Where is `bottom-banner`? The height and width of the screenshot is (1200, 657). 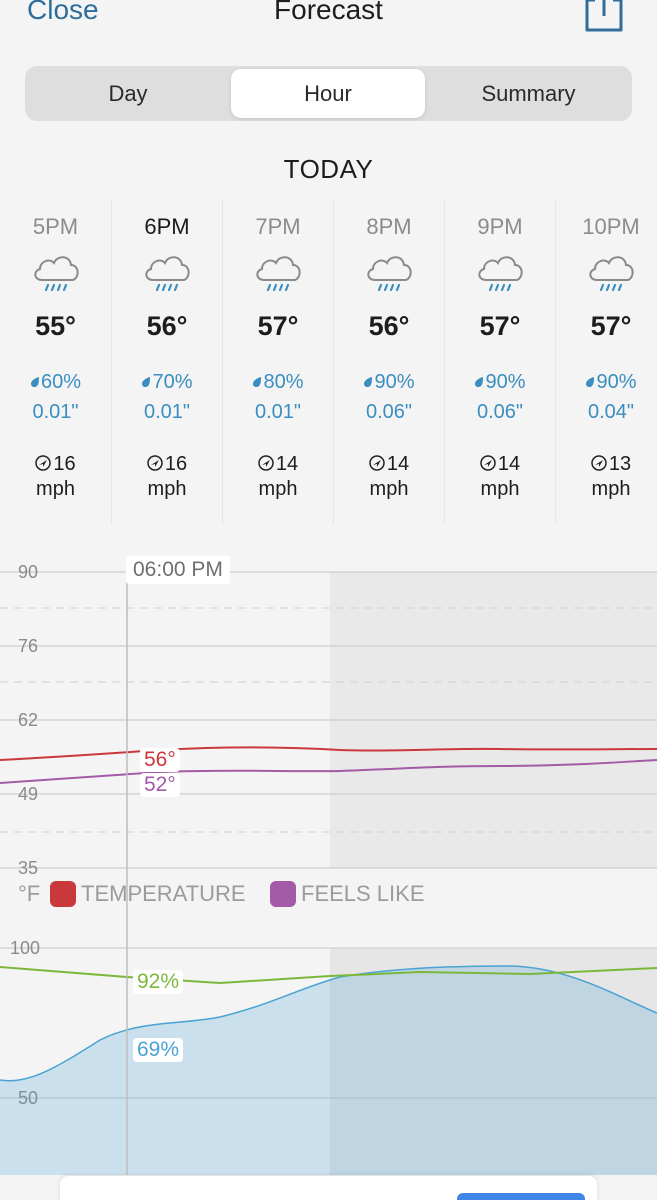
bottom-banner is located at coordinates (328, 1188).